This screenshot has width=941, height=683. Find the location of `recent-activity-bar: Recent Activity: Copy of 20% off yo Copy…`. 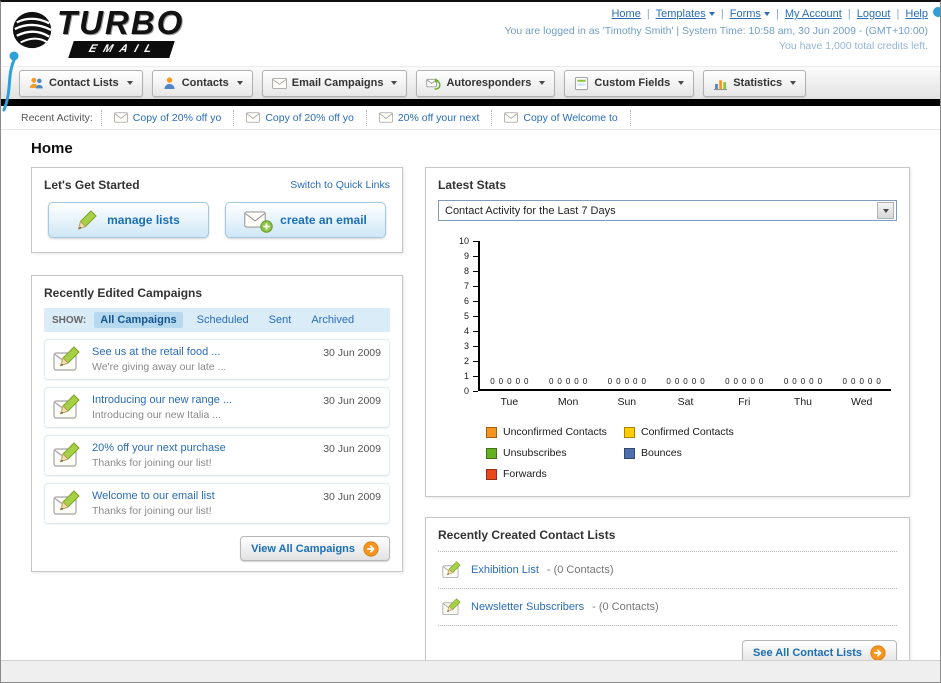

recent-activity-bar: Recent Activity: Copy of 20% off yo Copy… is located at coordinates (470, 118).